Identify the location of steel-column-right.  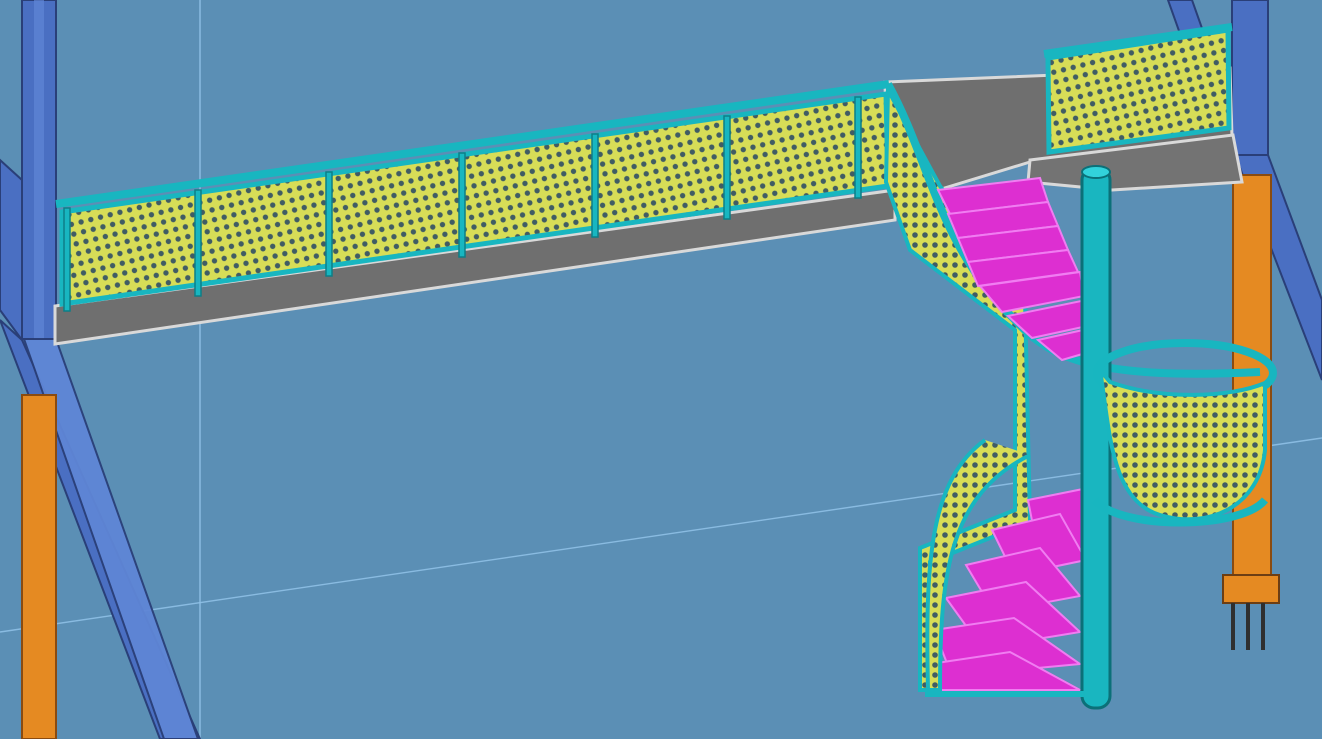
(1250, 78).